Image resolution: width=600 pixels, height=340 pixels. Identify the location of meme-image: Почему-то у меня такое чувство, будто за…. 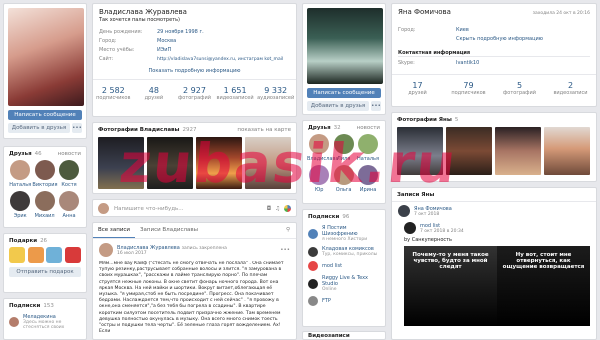
(497, 286).